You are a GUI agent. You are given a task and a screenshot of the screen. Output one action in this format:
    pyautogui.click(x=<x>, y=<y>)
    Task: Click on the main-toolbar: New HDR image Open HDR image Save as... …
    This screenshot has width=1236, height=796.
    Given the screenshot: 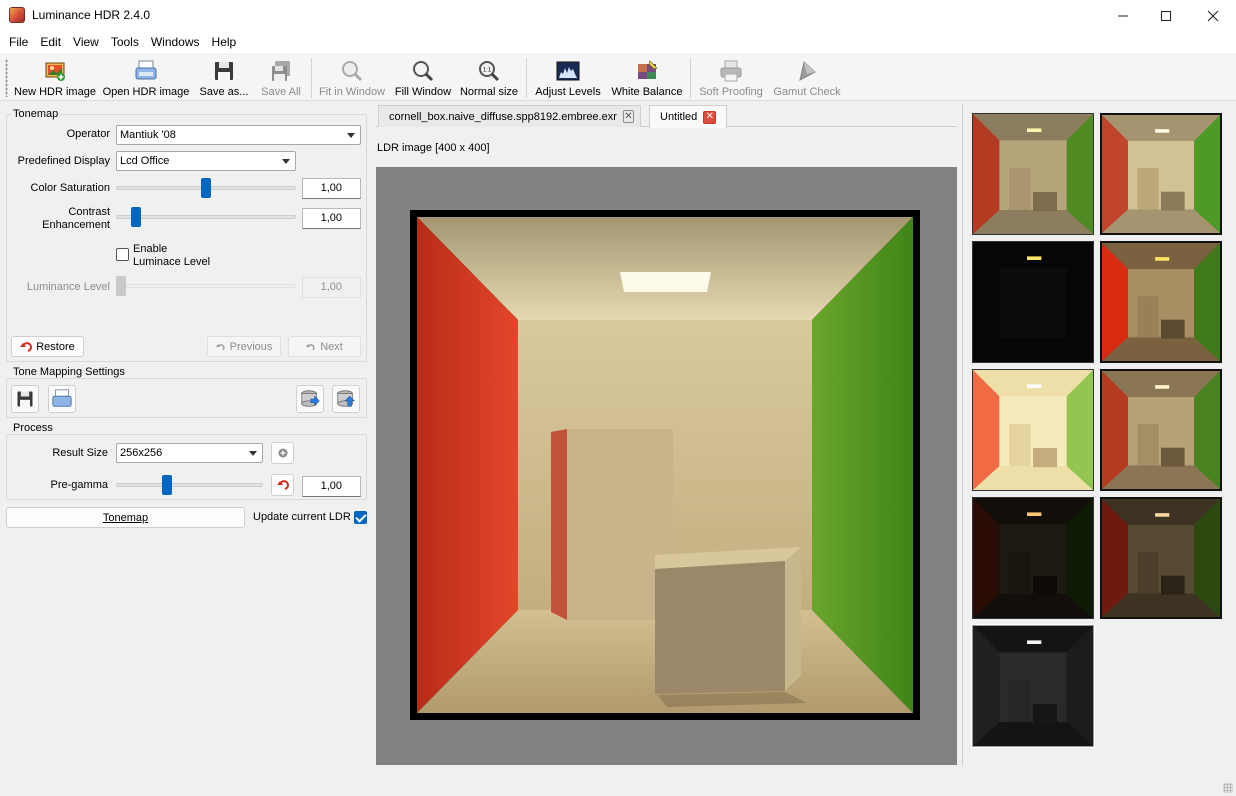 What is the action you would take?
    pyautogui.click(x=618, y=77)
    